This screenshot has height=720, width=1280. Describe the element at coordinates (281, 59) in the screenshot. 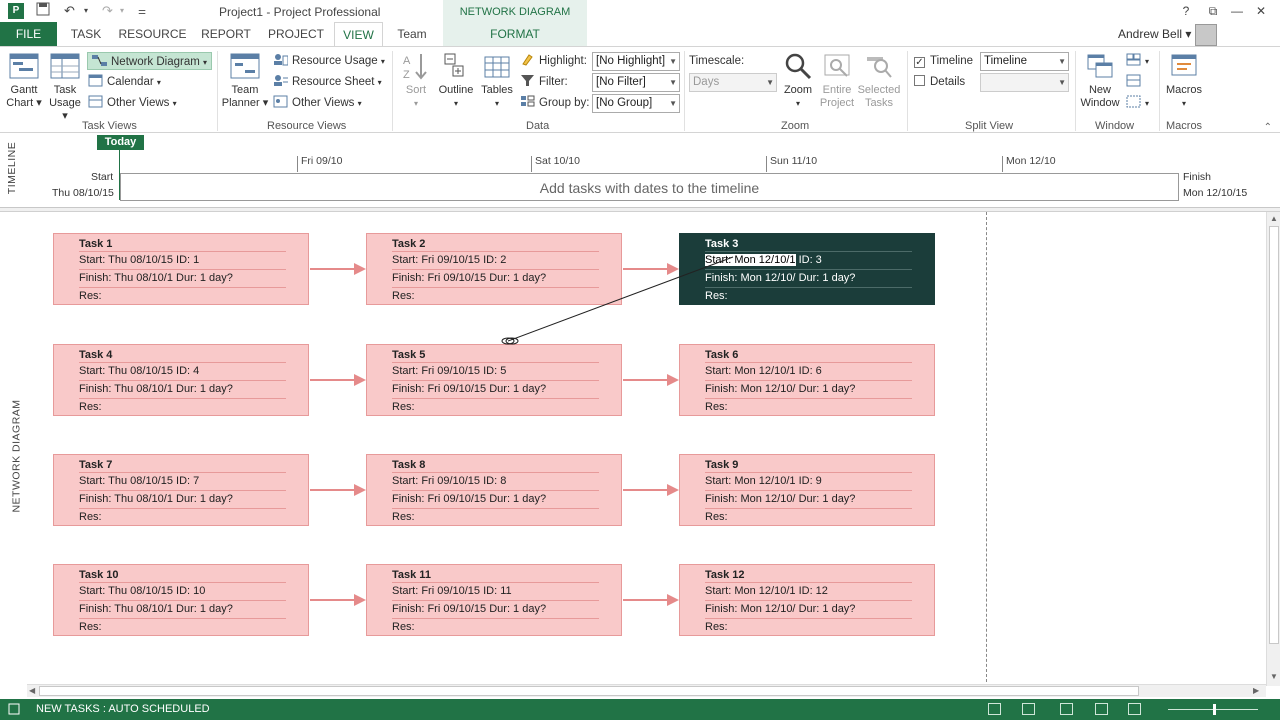

I see `resource-usage-icon` at that location.